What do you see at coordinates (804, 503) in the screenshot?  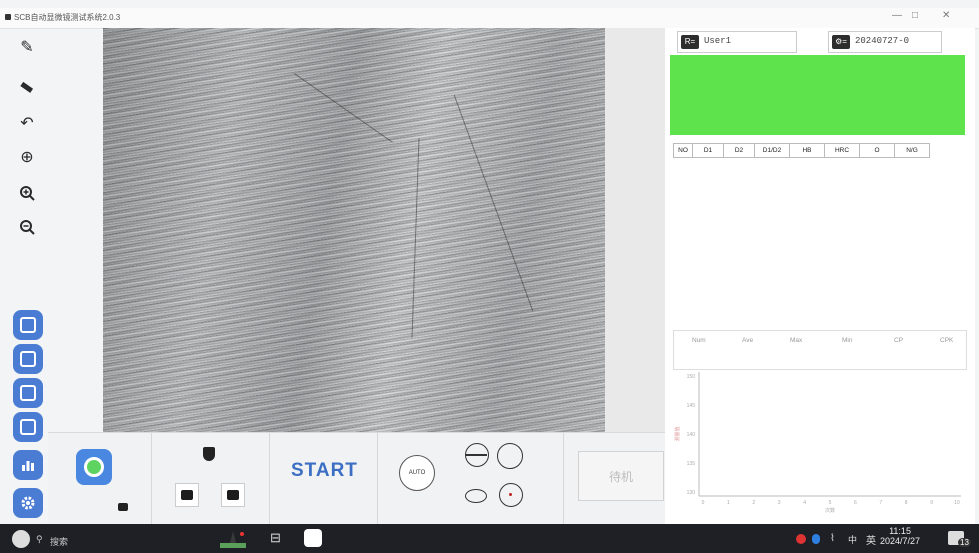 I see `x-tick-label: 4` at bounding box center [804, 503].